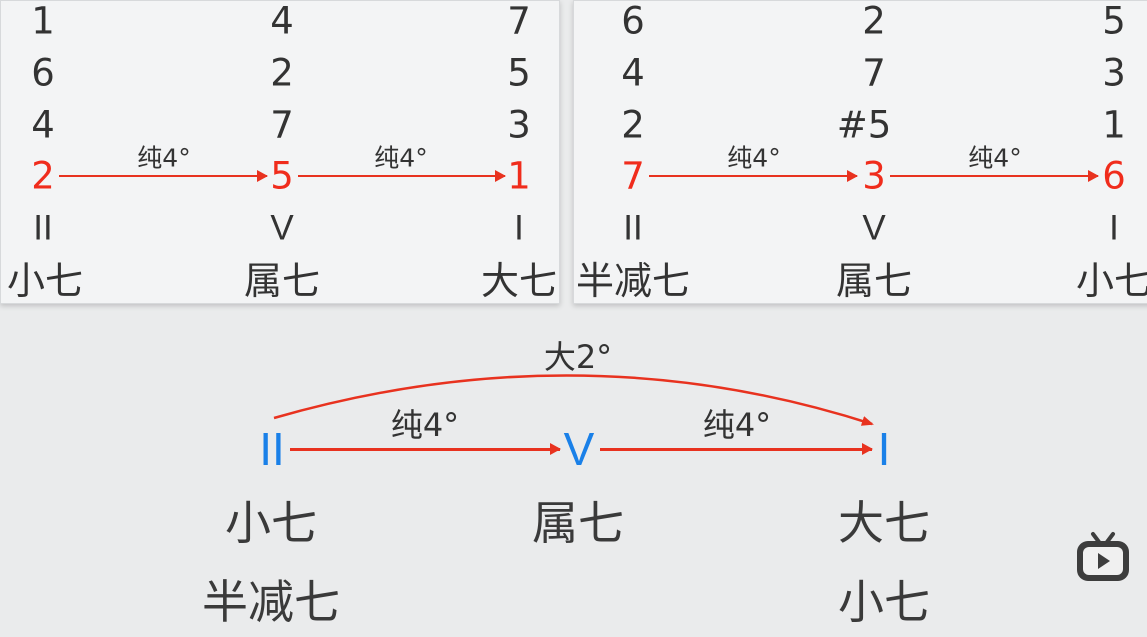 Image resolution: width=1147 pixels, height=637 pixels. I want to click on bilibili-tv-icon, so click(1103, 556).